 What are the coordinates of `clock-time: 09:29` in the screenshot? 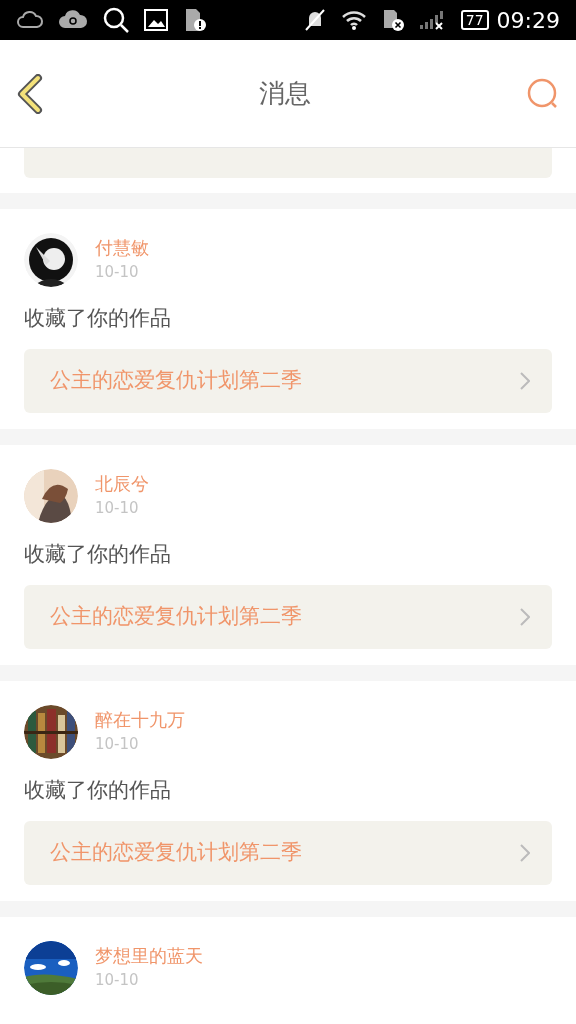 It's located at (528, 20).